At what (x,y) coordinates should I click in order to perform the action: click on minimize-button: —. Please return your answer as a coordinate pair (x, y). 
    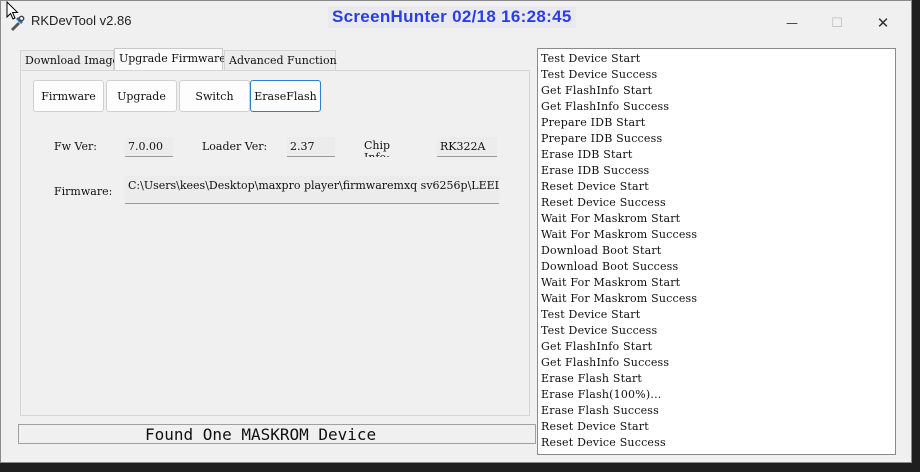
    Looking at the image, I should click on (792, 23).